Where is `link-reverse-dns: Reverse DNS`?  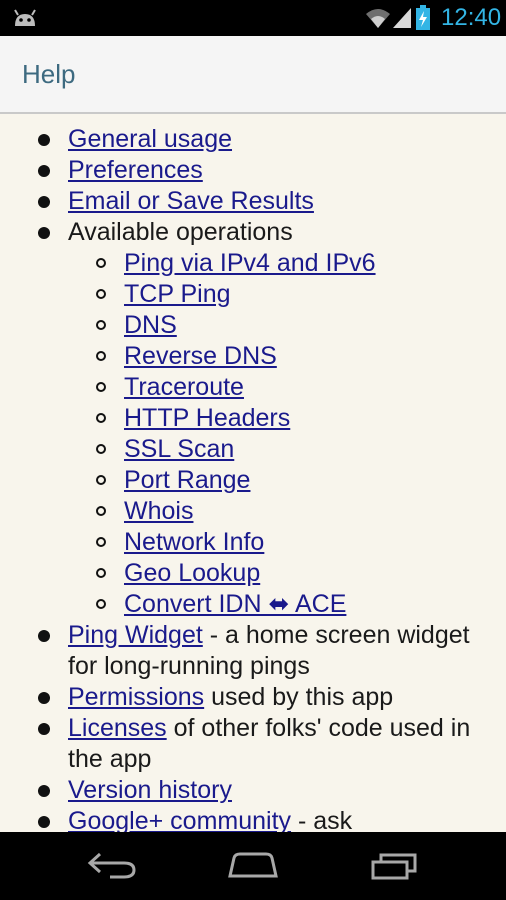
link-reverse-dns: Reverse DNS is located at coordinates (200, 356).